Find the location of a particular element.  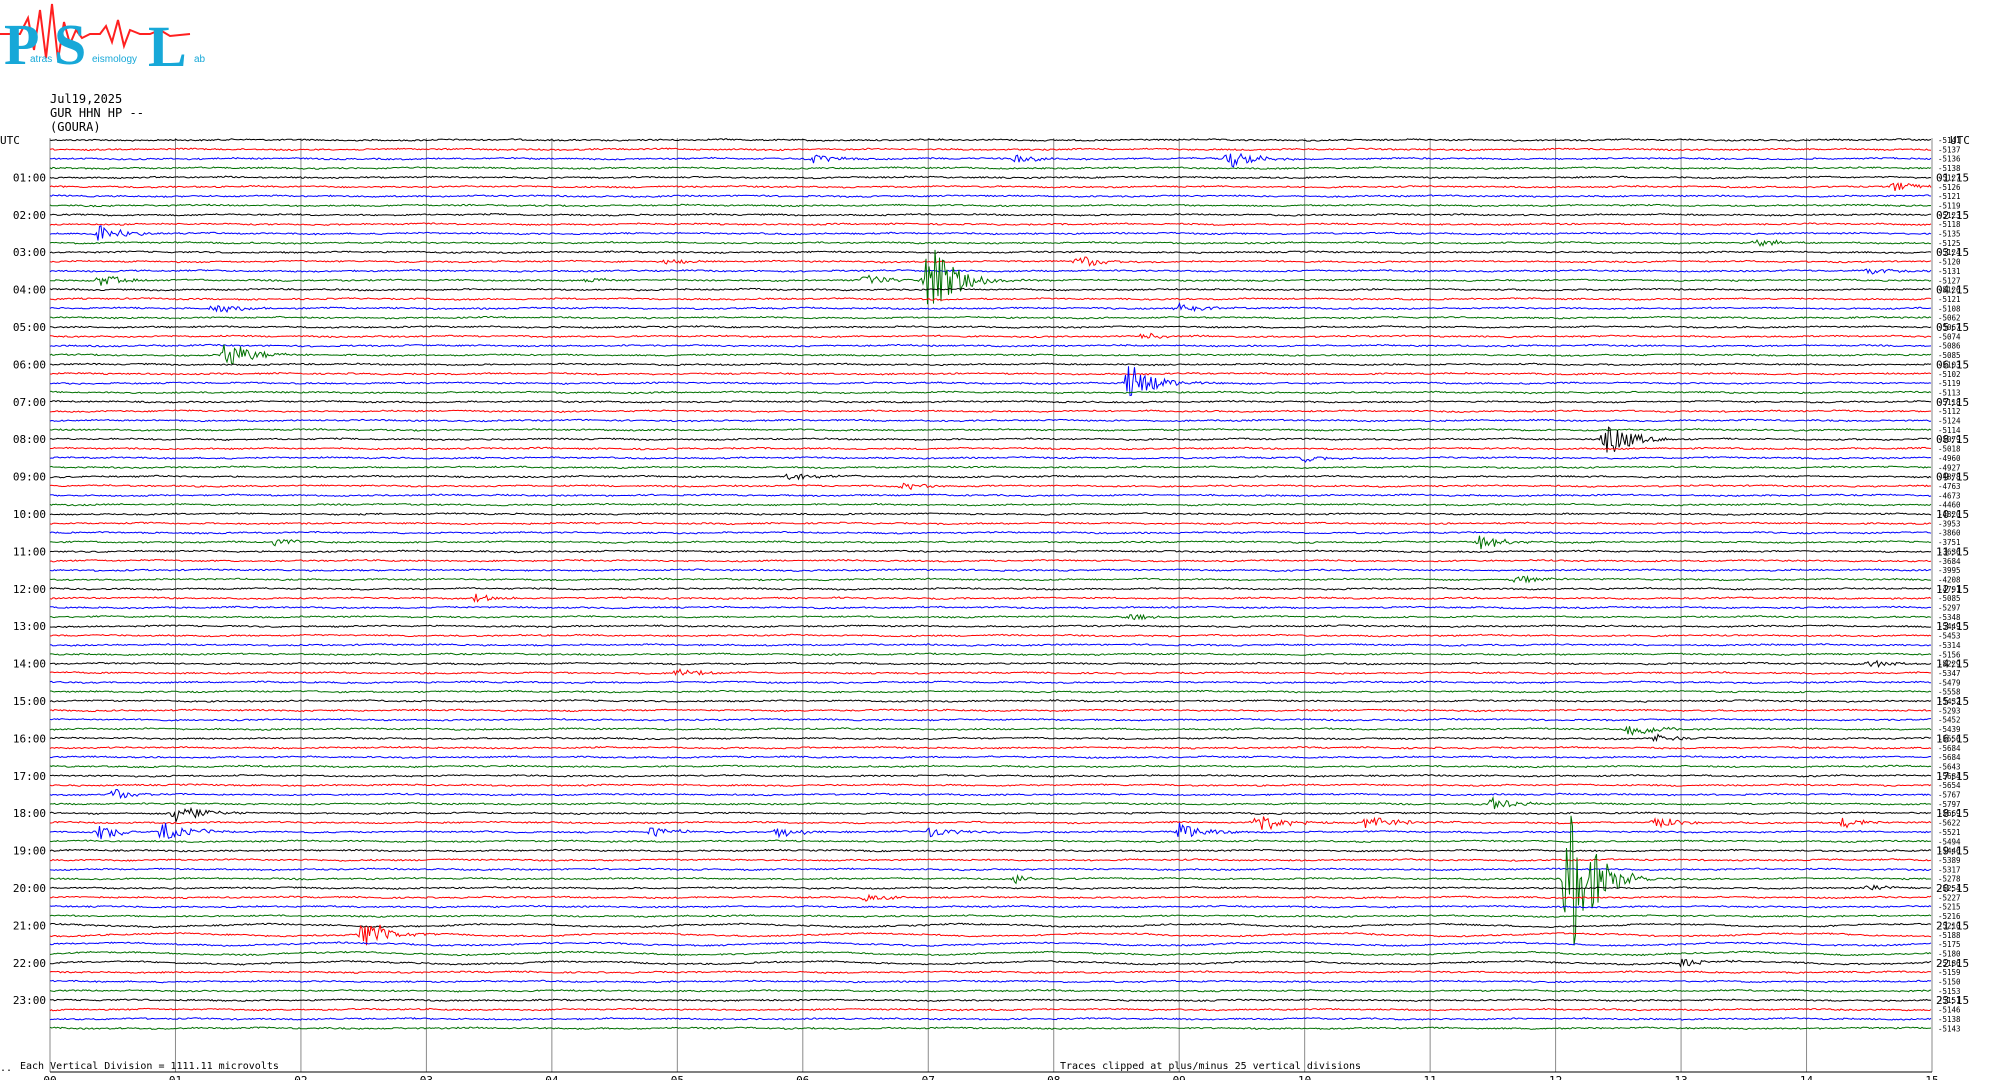

right-hour-label: 23:15 is located at coordinates (1952, 1000).